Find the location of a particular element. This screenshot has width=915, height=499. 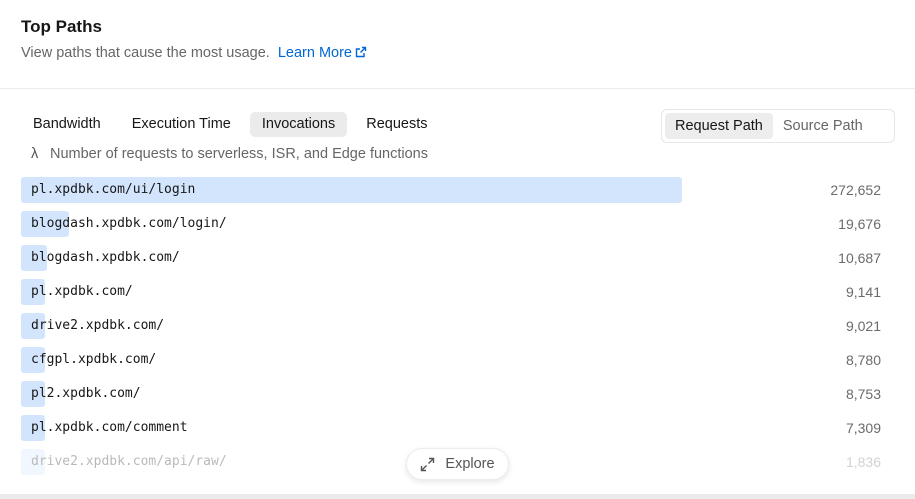

explore-button: Explore is located at coordinates (457, 464).